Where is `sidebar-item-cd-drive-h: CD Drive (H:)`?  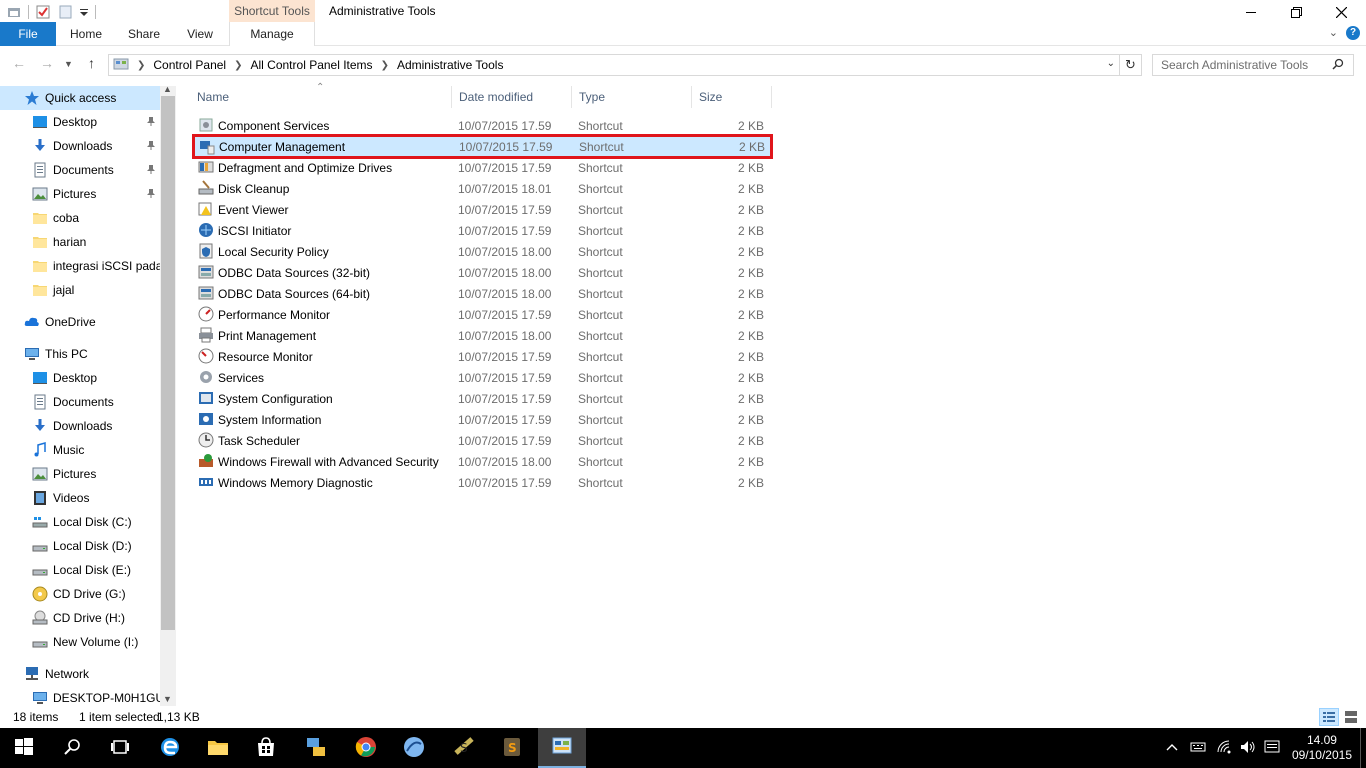
sidebar-item-cd-drive-h: CD Drive (H:) is located at coordinates (80, 618).